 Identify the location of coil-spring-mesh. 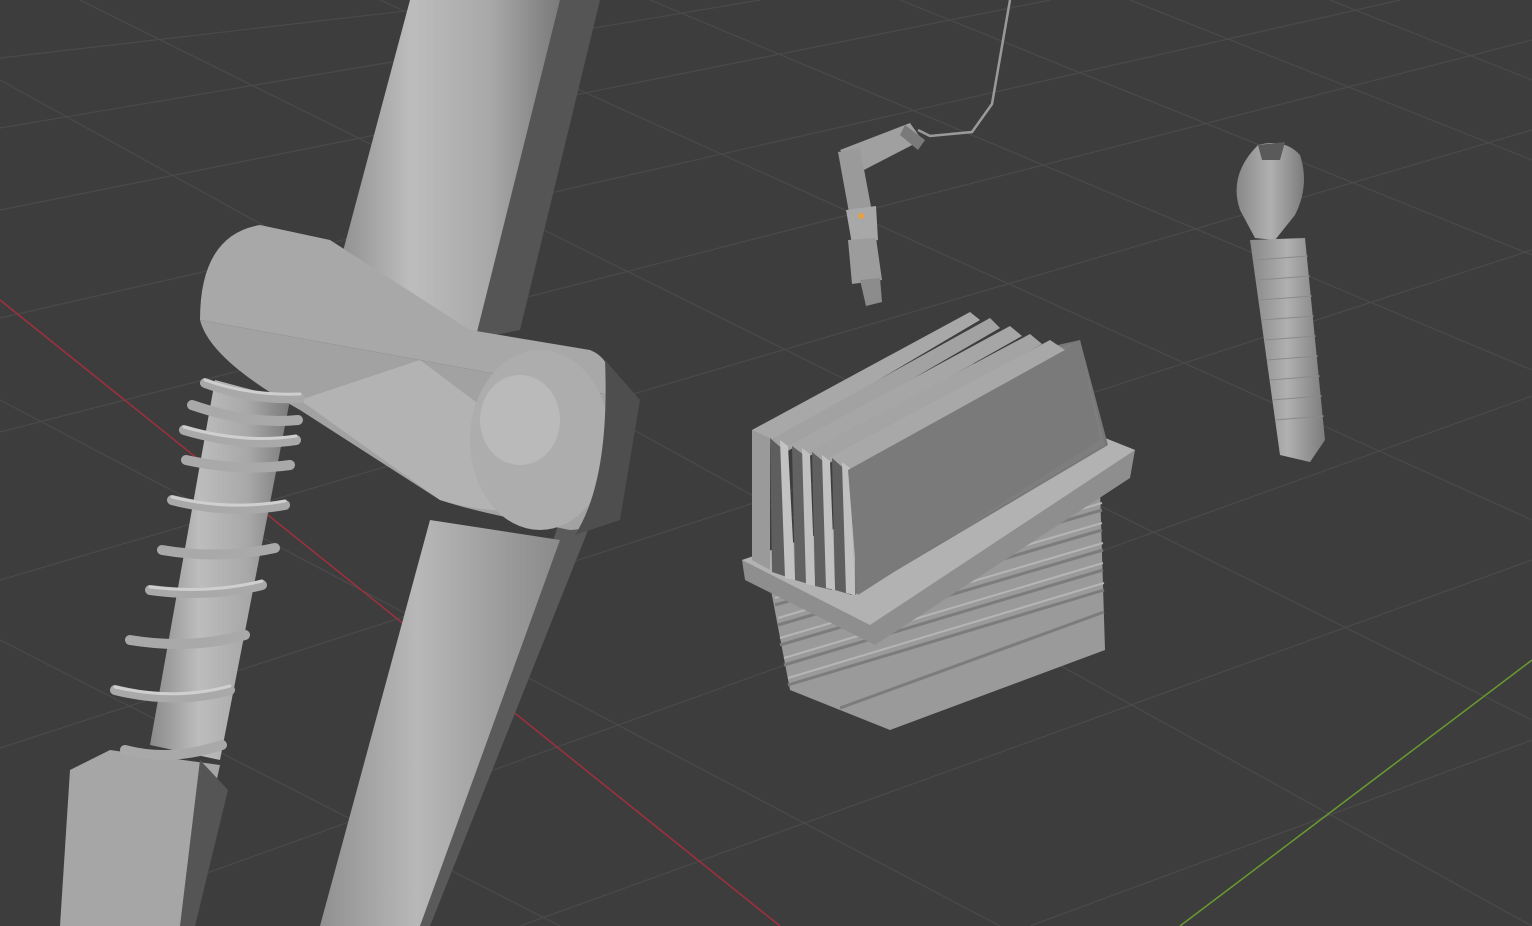
(182, 652).